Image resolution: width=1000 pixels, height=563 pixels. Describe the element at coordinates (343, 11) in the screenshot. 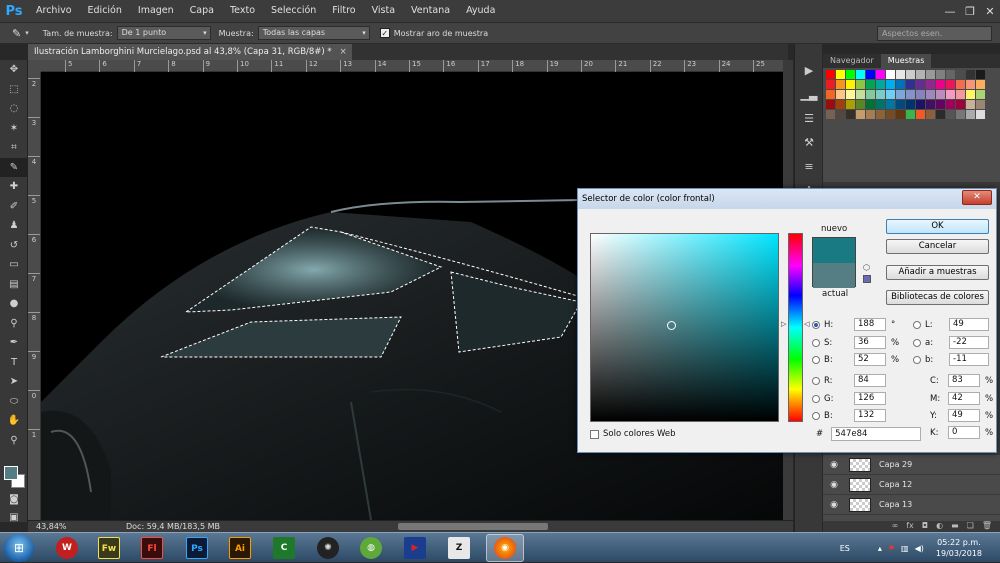

I see `menu-filtro: Filtro` at that location.